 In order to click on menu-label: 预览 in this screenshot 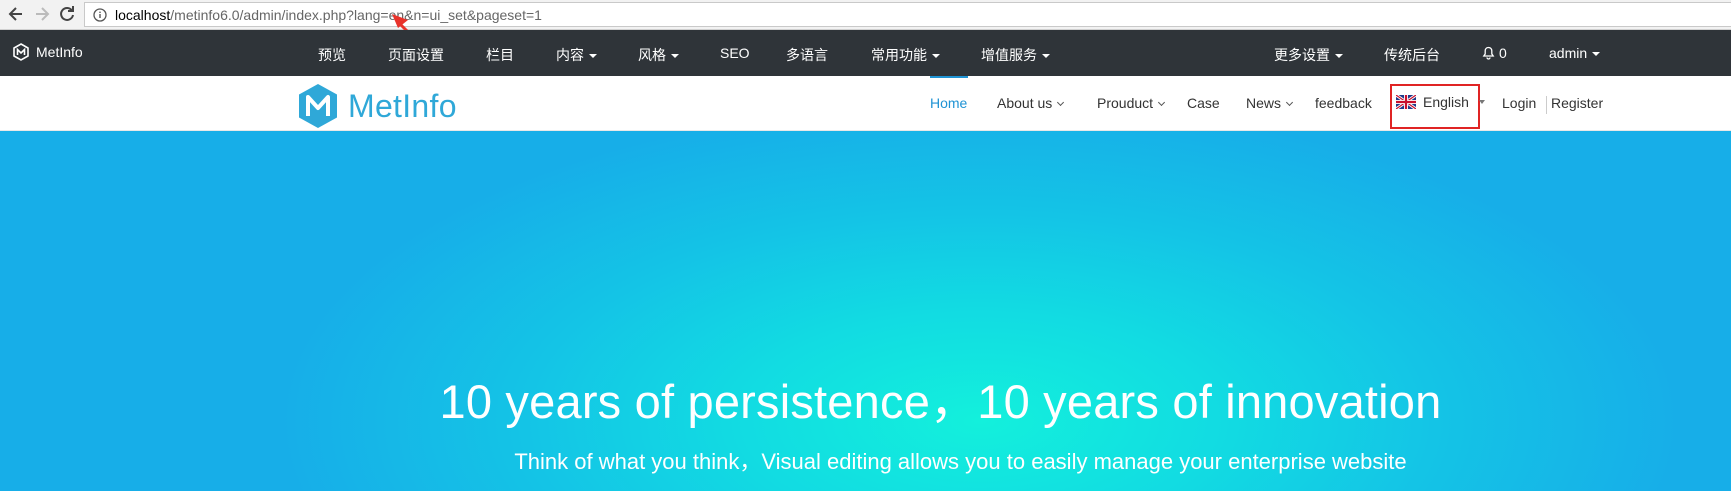, I will do `click(332, 55)`.